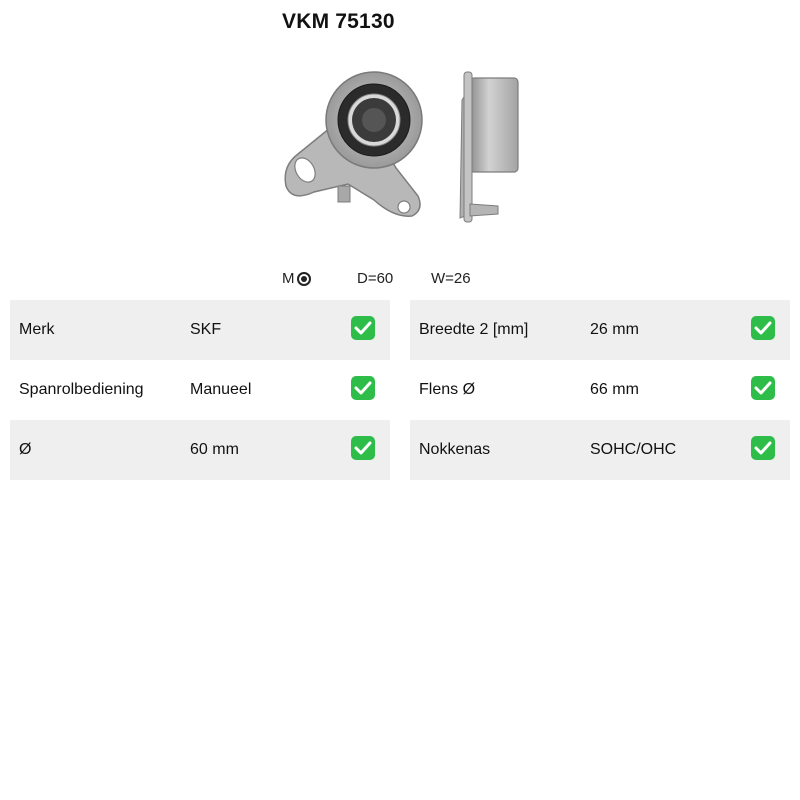 The height and width of the screenshot is (800, 800). I want to click on specs-bar: M D=60 W=26, so click(400, 280).